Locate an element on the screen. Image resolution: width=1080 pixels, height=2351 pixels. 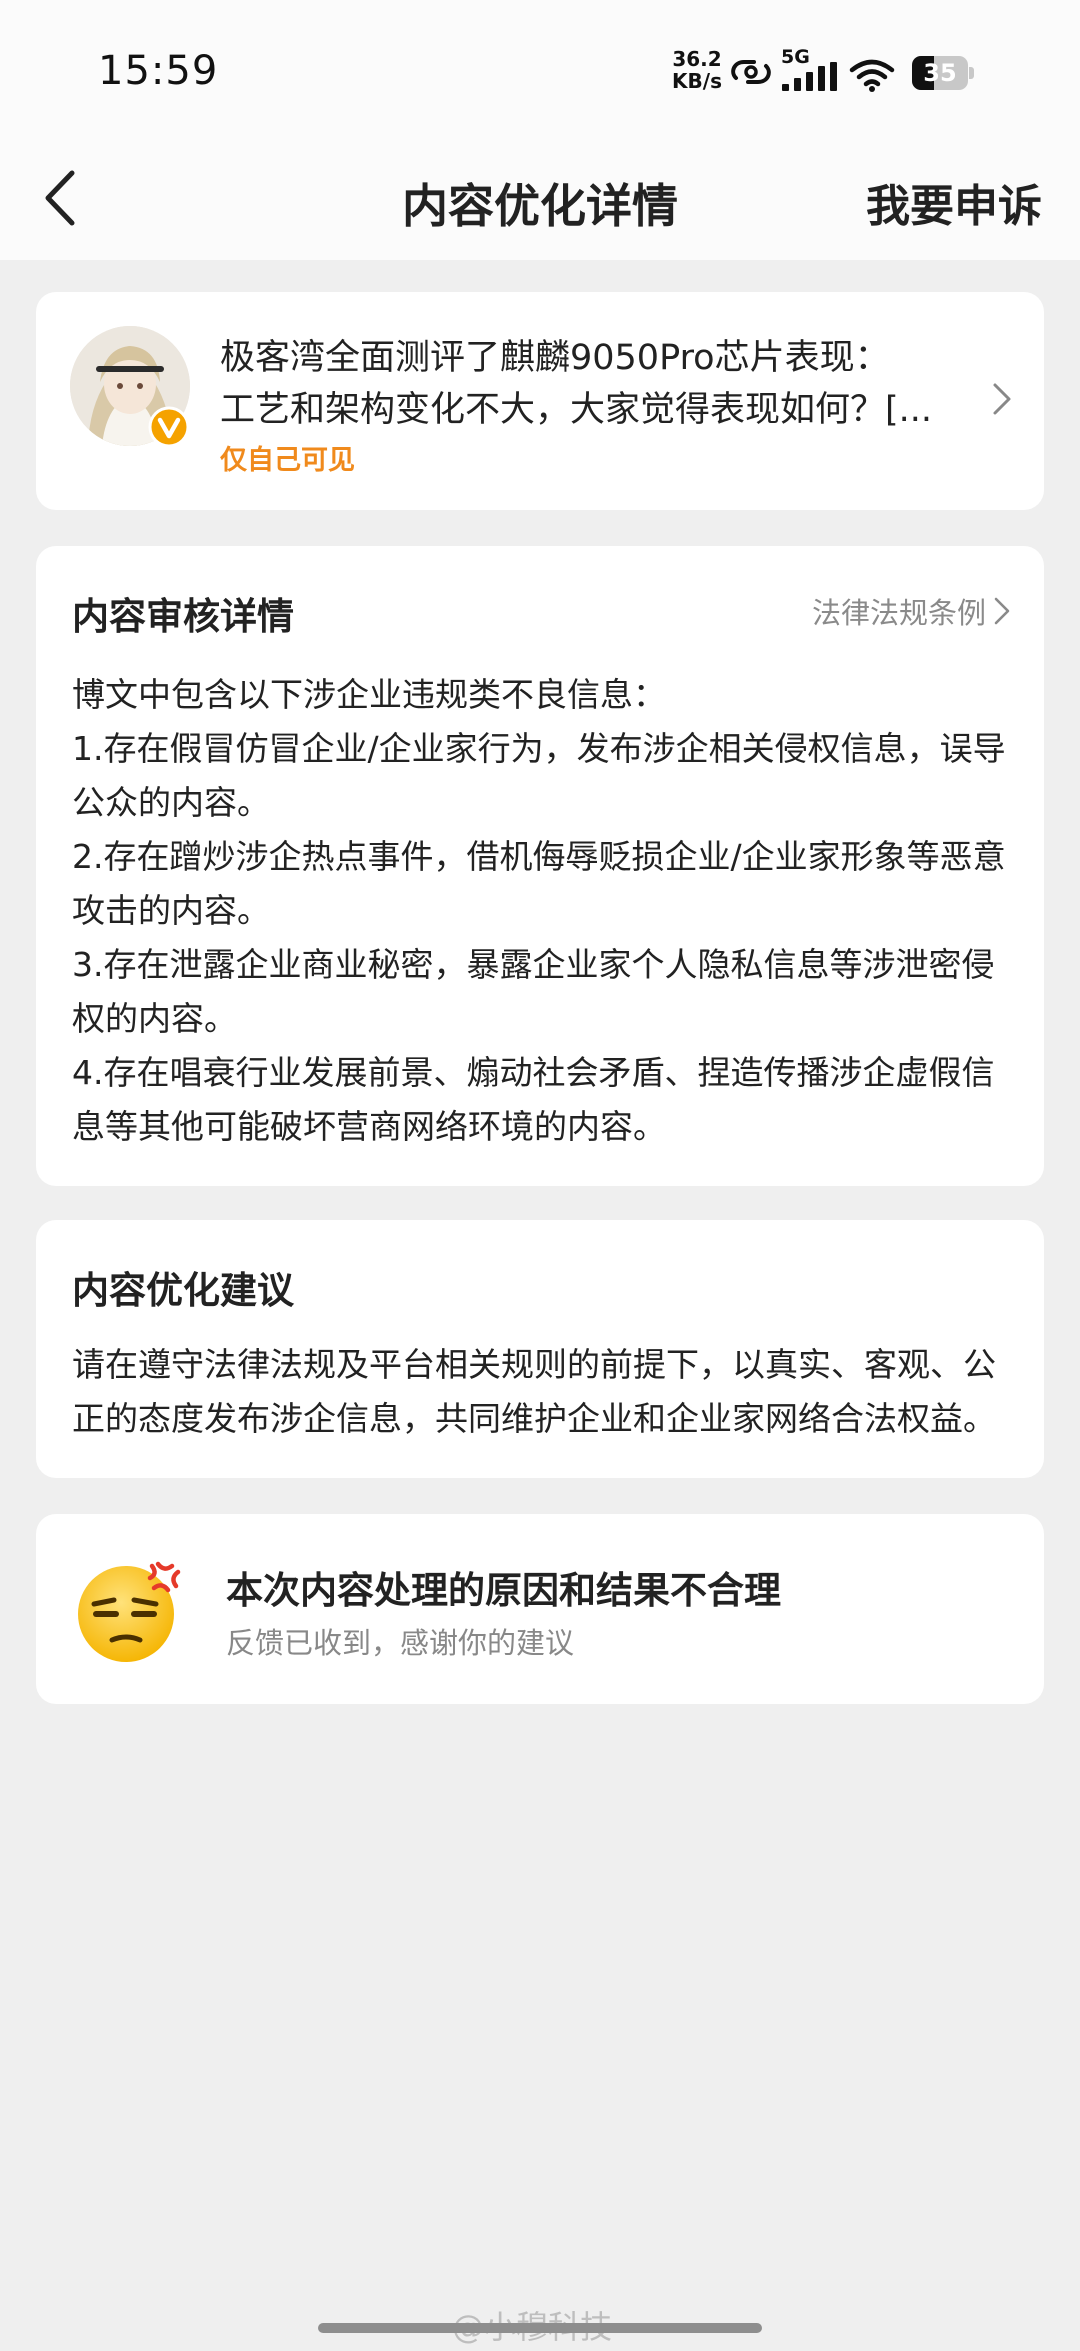
visibility-label: 仅自己可见 is located at coordinates (287, 460).